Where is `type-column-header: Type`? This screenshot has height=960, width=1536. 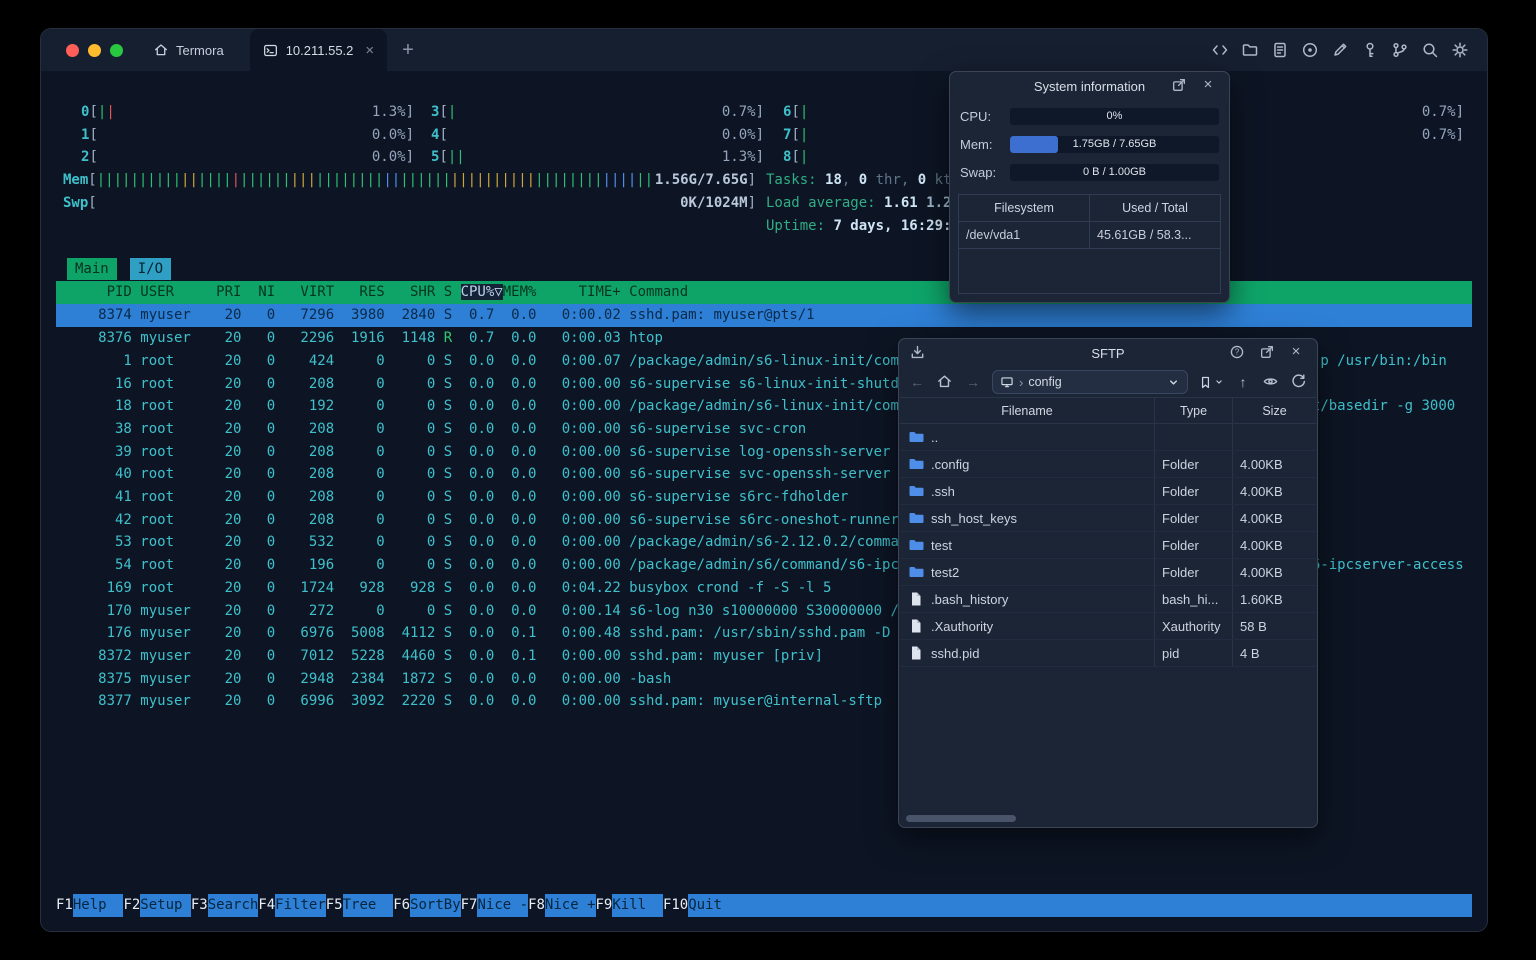
type-column-header: Type is located at coordinates (1193, 410).